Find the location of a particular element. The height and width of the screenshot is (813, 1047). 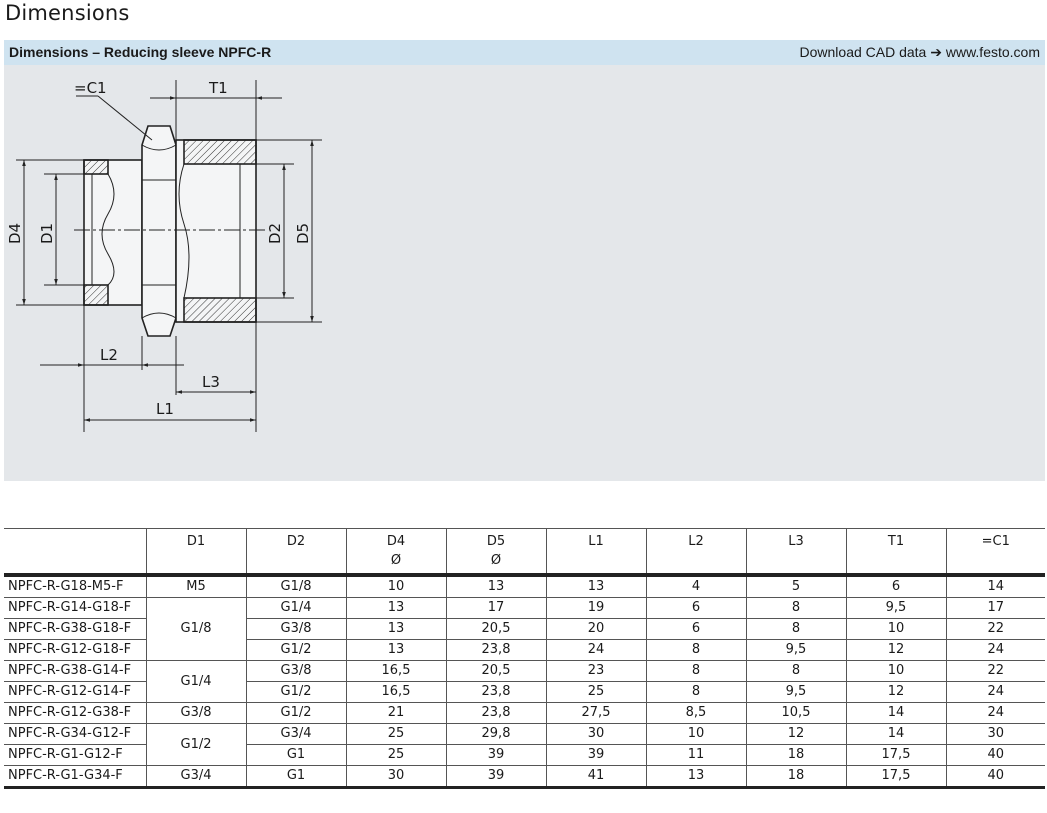

part-number-cell: NPFC-R-G1-G34-F is located at coordinates (75, 777).